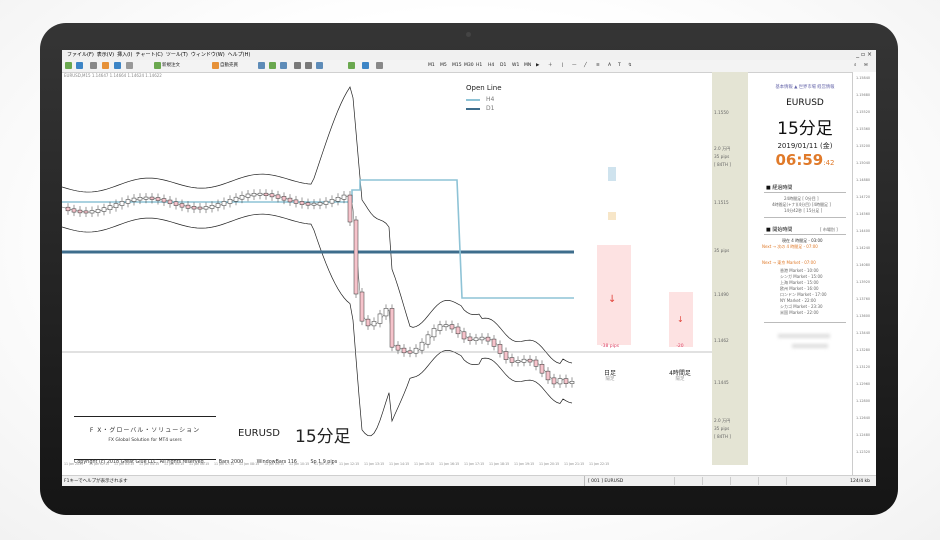  I want to click on market-watch-icon, so click(105, 65).